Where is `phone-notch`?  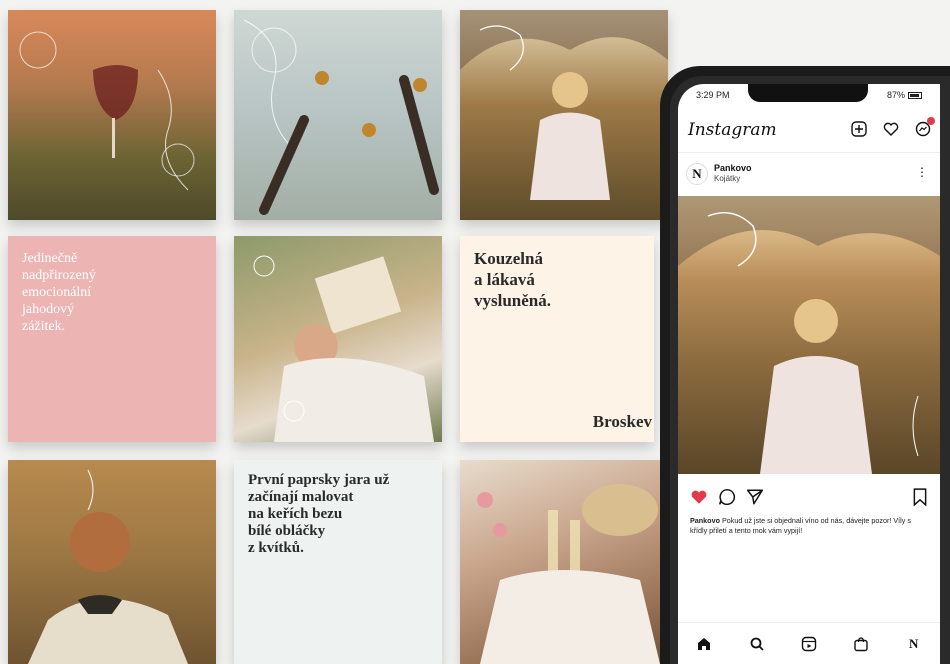
phone-notch is located at coordinates (808, 93).